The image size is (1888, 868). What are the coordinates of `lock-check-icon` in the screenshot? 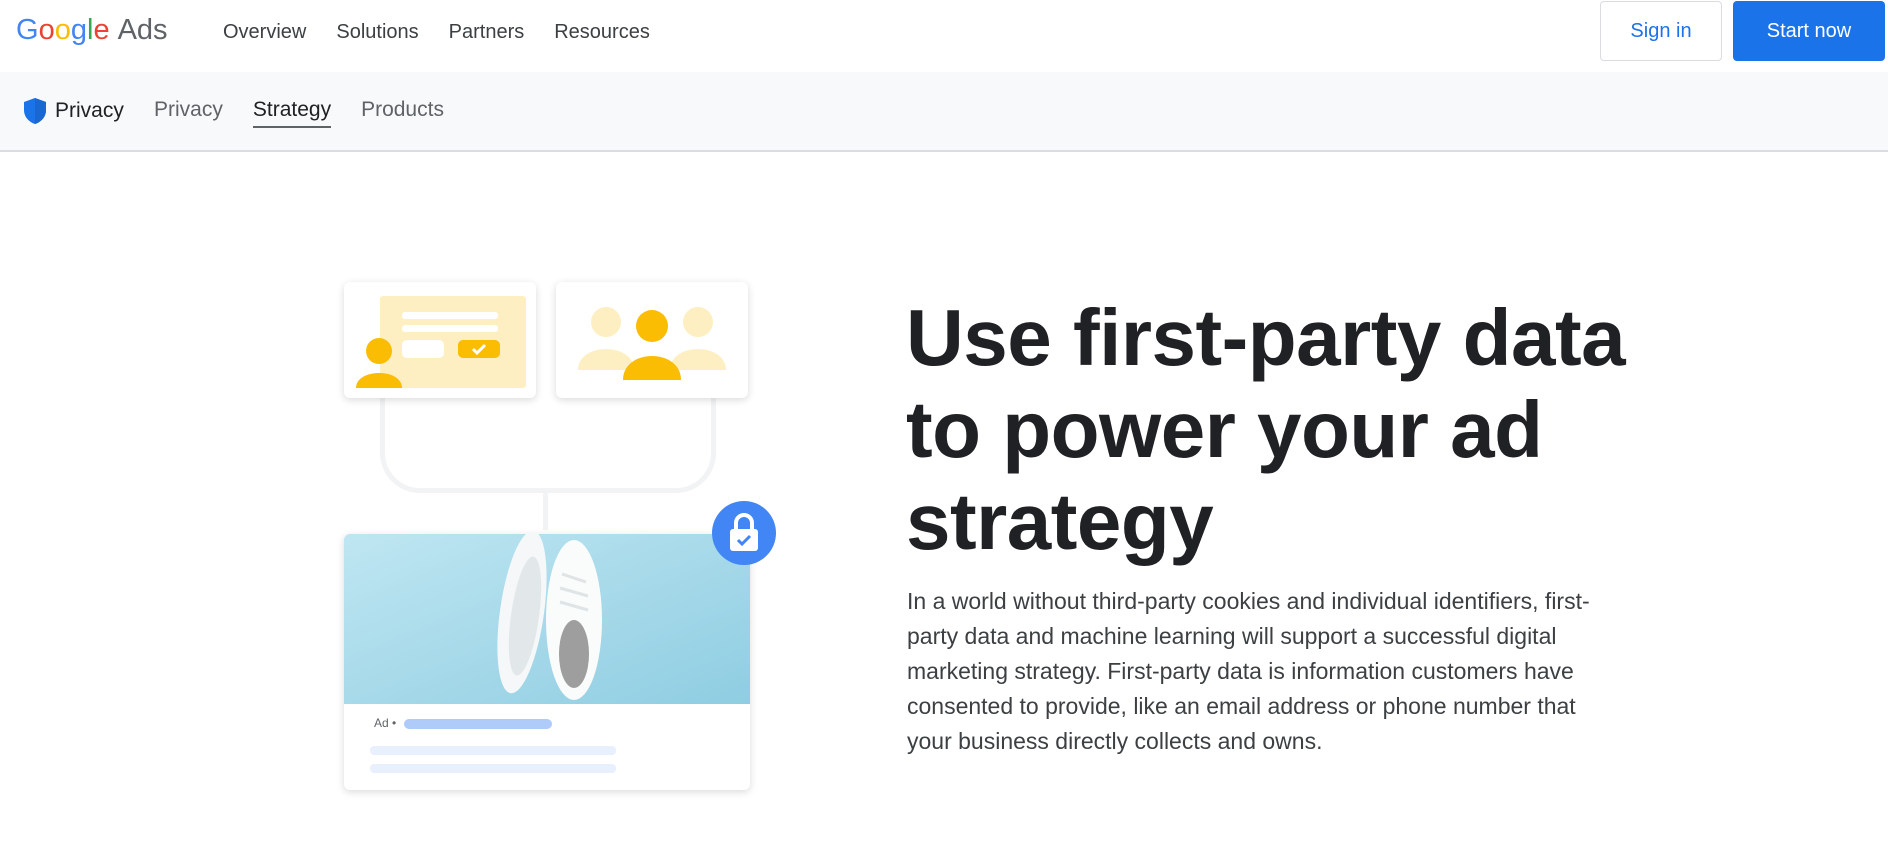 It's located at (744, 533).